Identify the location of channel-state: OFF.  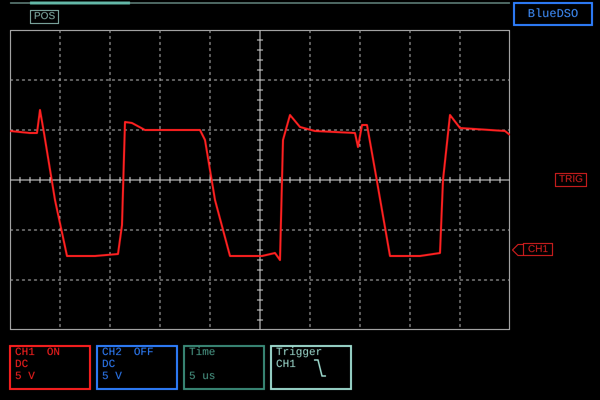
(144, 353).